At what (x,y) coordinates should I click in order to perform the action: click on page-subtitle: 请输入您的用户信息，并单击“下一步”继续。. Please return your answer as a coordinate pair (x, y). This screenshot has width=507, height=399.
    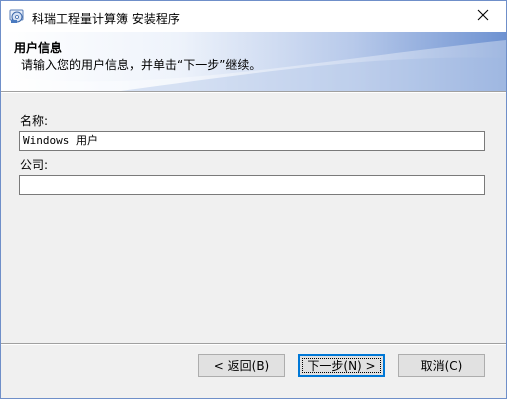
    Looking at the image, I should click on (141, 65).